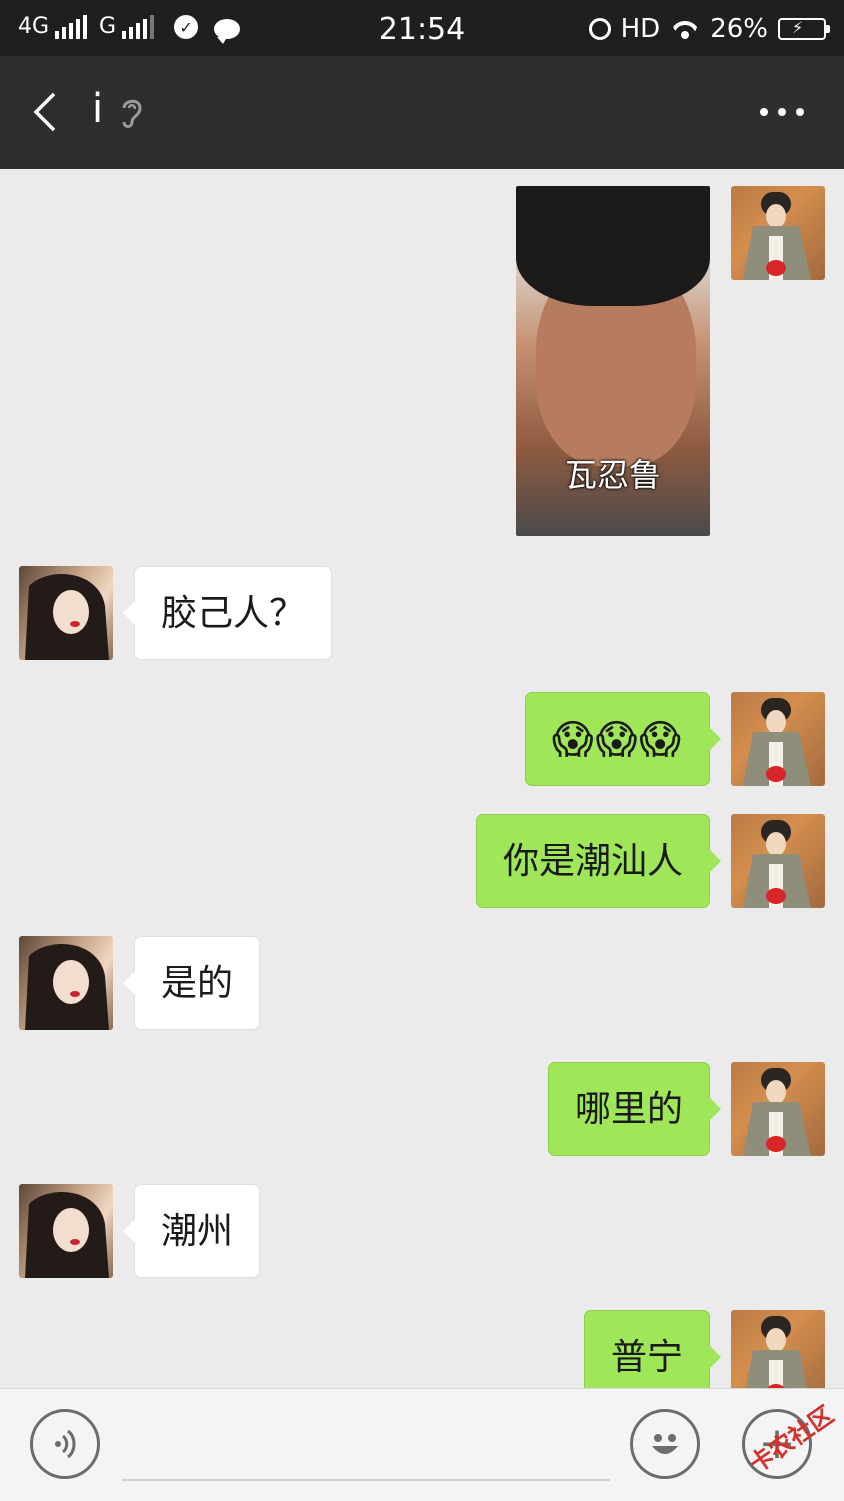 The height and width of the screenshot is (1501, 844). I want to click on message-bubble-received: 潮州, so click(191, 1231).